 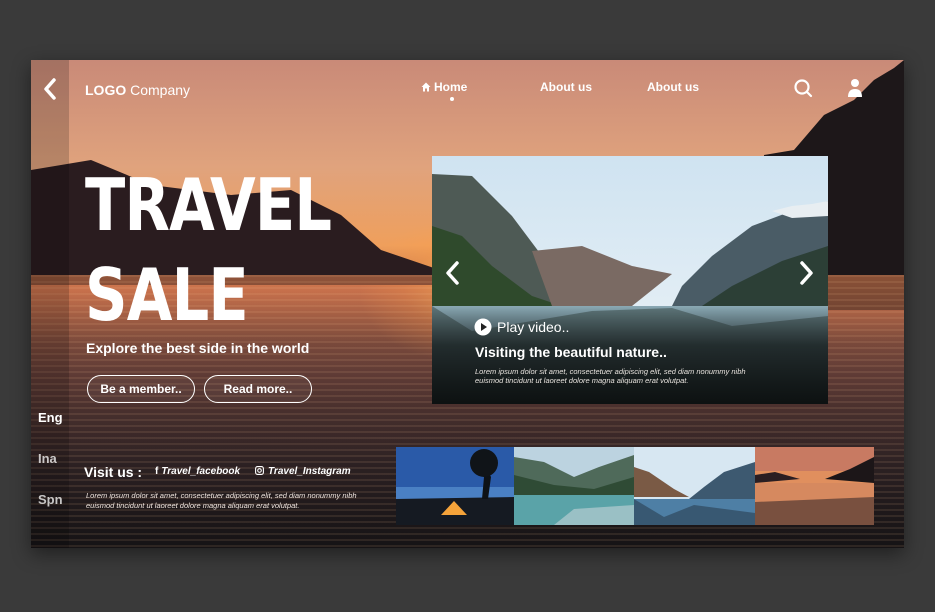 I want to click on facebook-icon: f, so click(x=157, y=471).